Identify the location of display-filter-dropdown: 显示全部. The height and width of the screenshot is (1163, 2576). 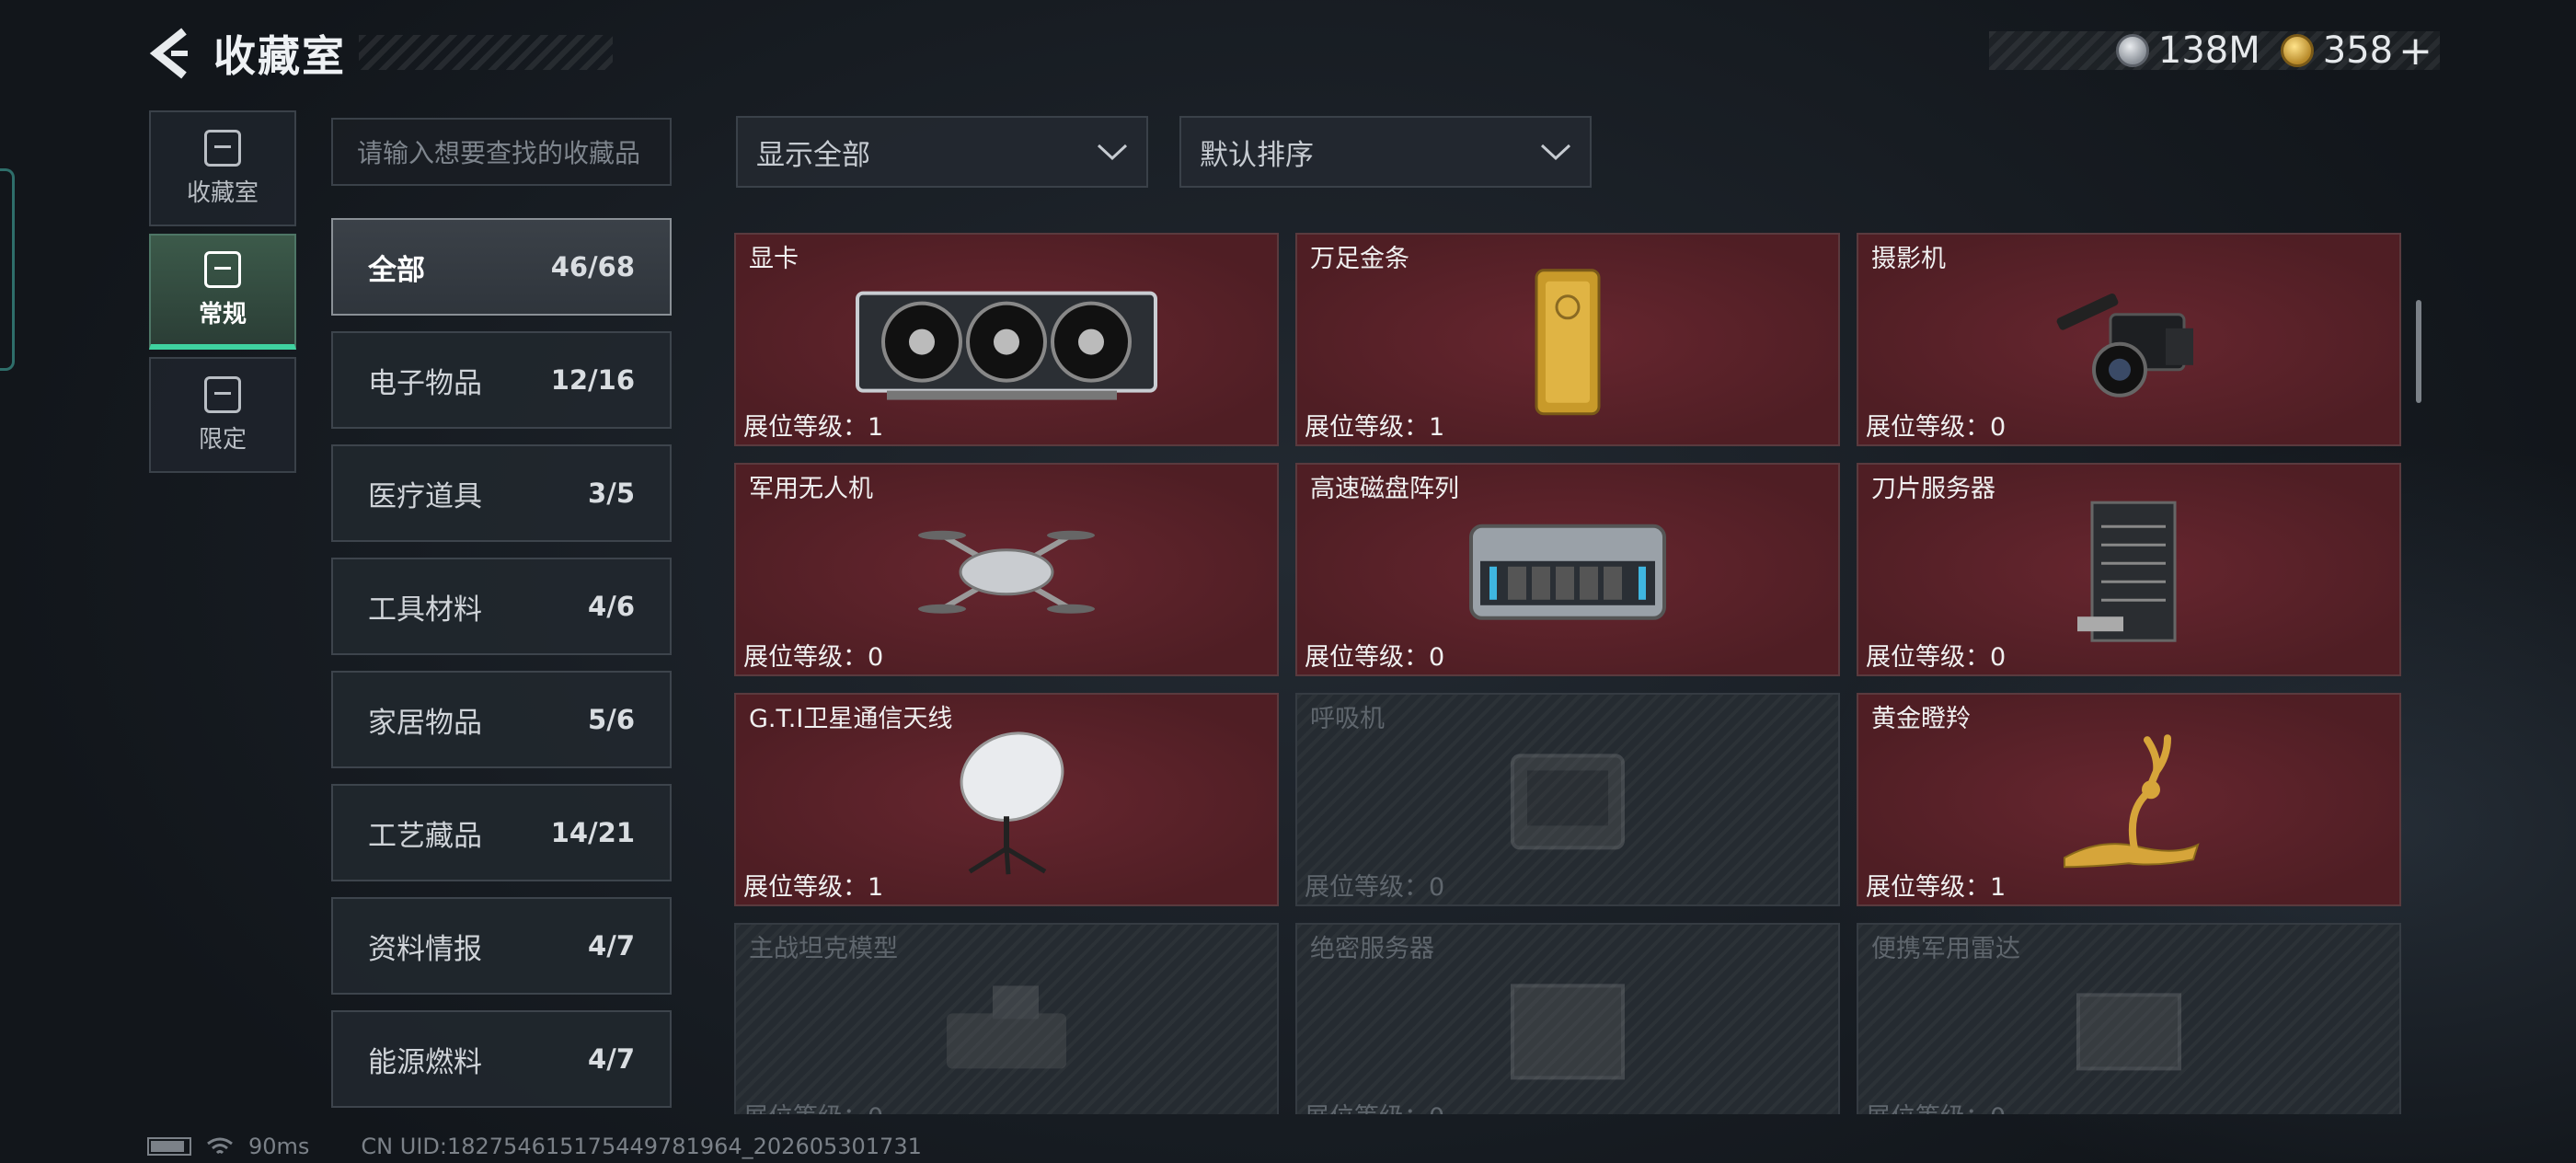
(942, 152).